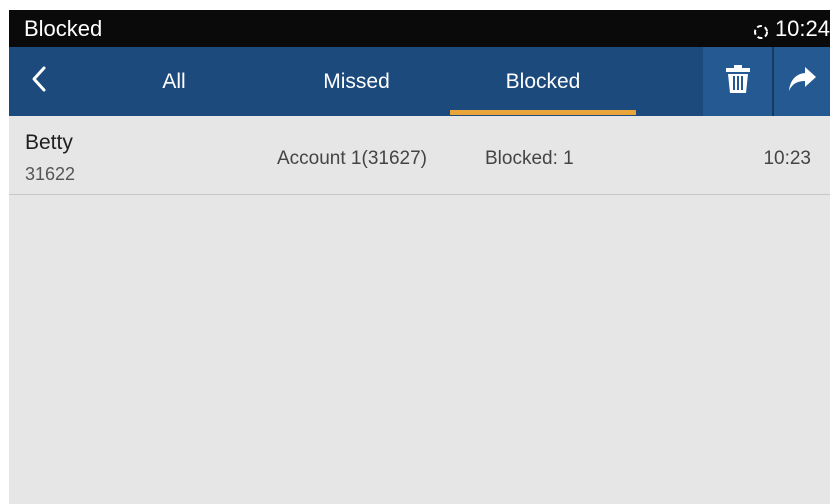  Describe the element at coordinates (174, 81) in the screenshot. I see `tab-all: All` at that location.